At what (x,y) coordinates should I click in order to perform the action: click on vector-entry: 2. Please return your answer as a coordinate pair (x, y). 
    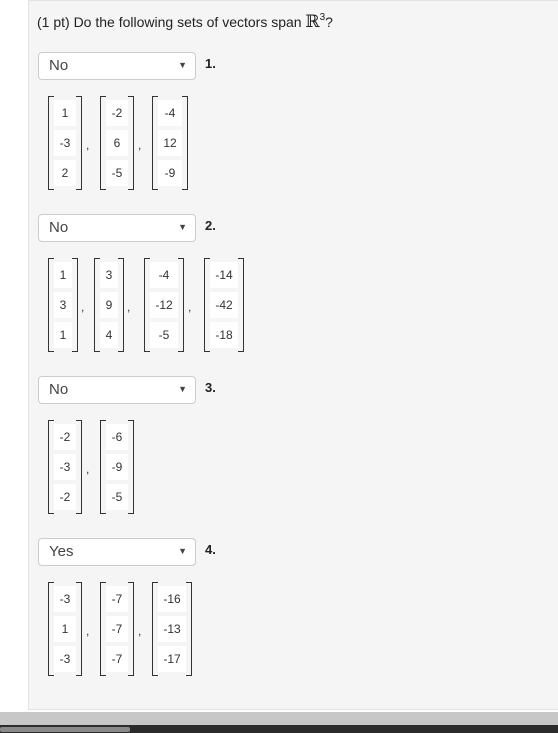
    Looking at the image, I should click on (65, 173).